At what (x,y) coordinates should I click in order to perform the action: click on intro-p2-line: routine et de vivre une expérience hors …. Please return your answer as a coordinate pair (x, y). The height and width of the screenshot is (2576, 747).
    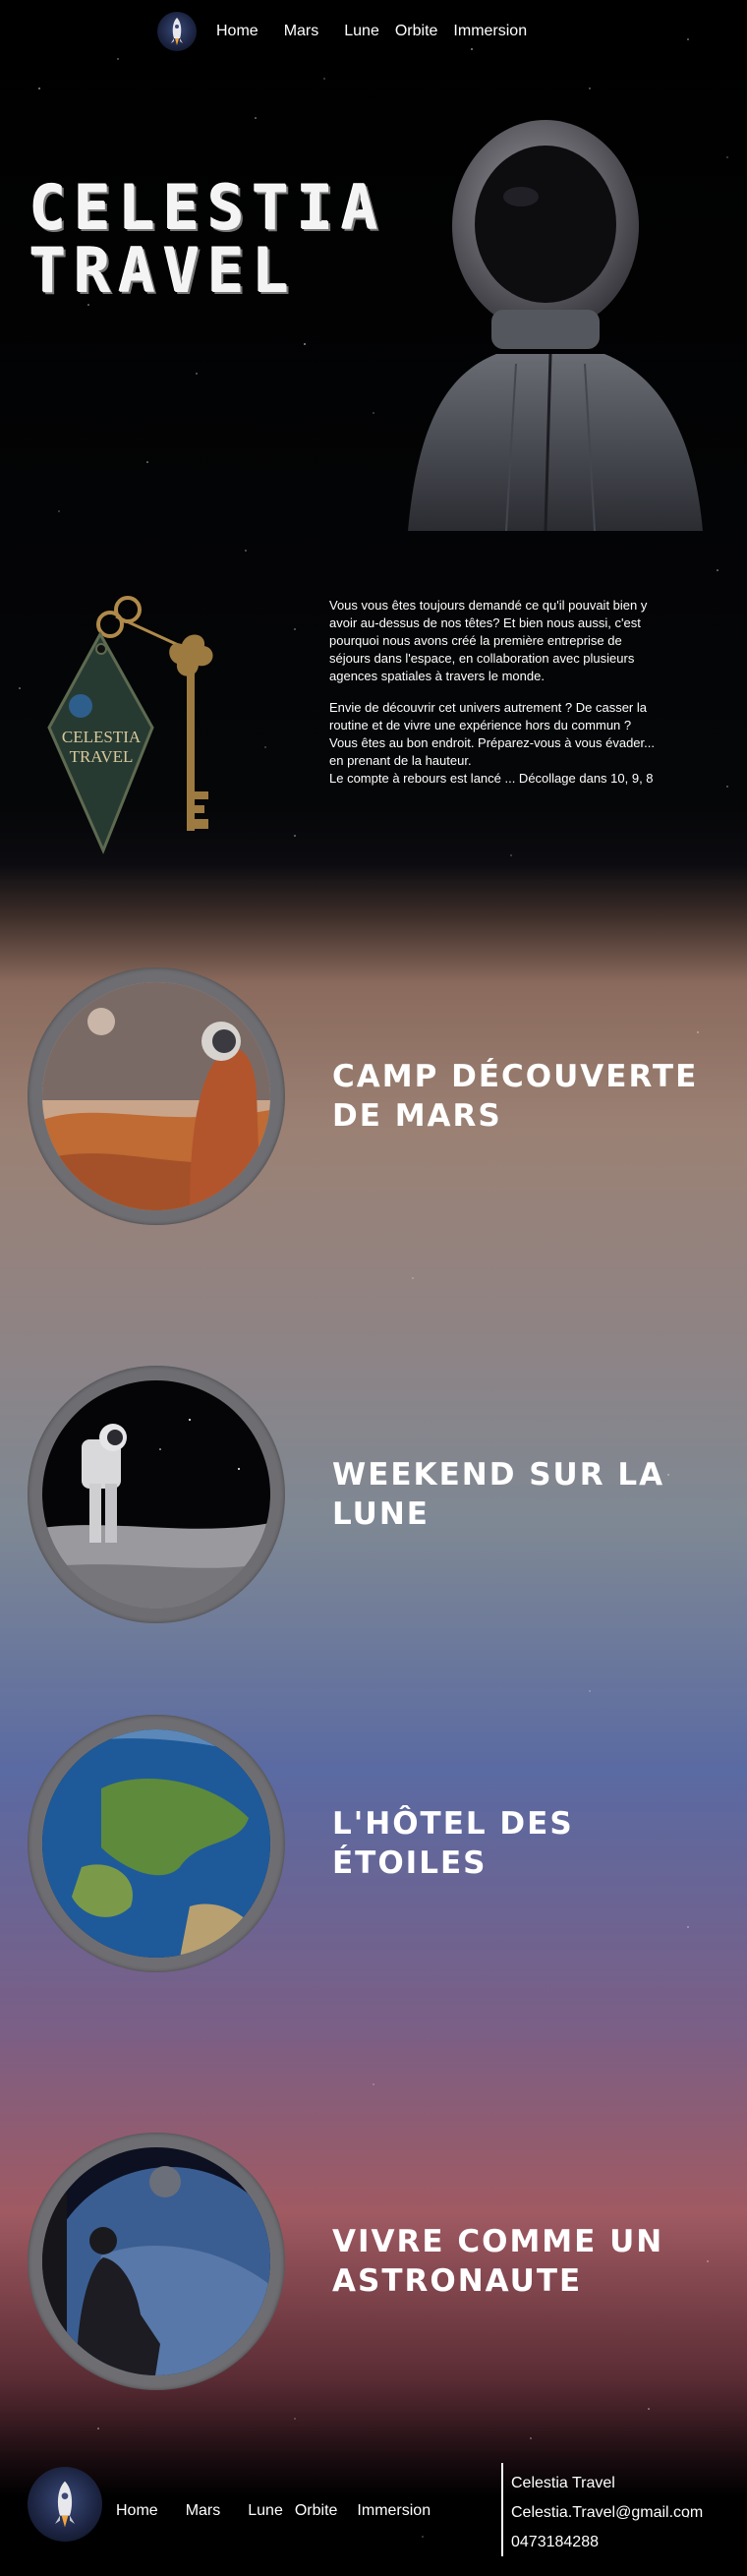
    Looking at the image, I should click on (480, 725).